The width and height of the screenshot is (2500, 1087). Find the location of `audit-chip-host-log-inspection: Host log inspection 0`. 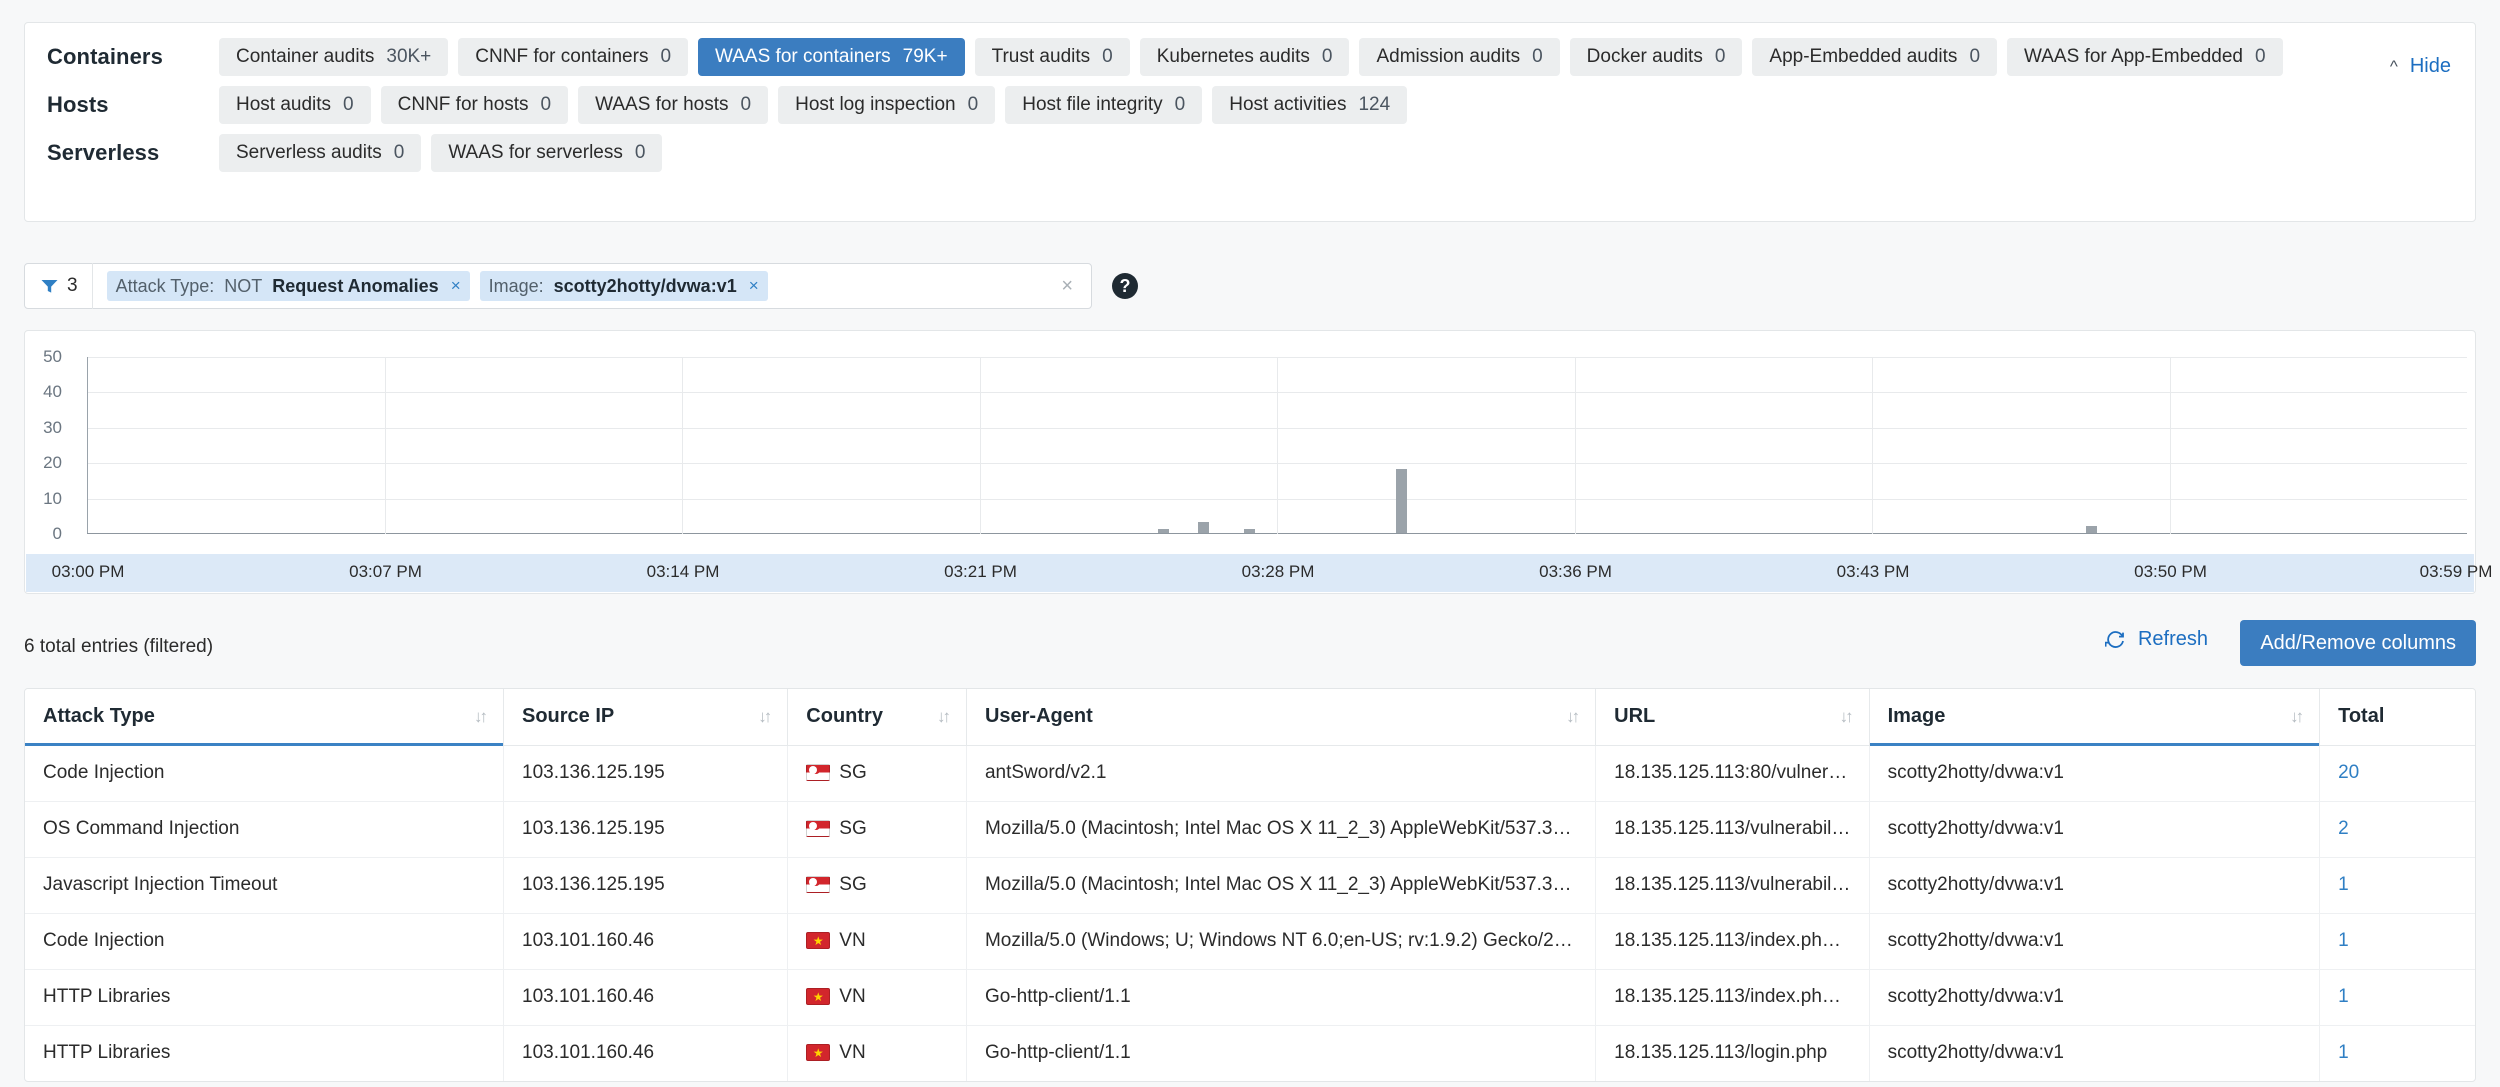

audit-chip-host-log-inspection: Host log inspection 0 is located at coordinates (887, 105).